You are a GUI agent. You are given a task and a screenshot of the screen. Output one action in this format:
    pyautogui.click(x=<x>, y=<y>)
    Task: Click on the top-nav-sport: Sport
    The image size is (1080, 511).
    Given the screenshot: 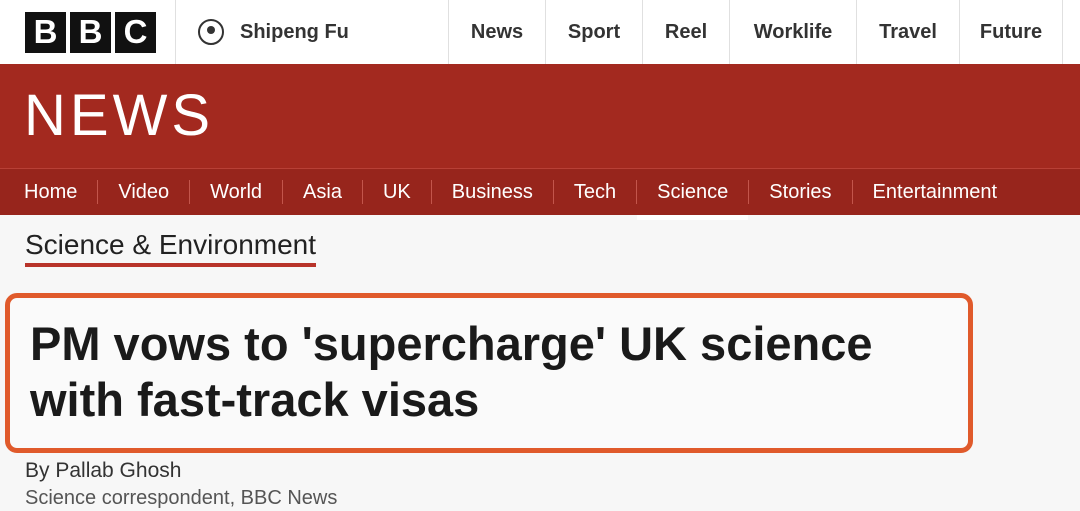 What is the action you would take?
    pyautogui.click(x=594, y=32)
    